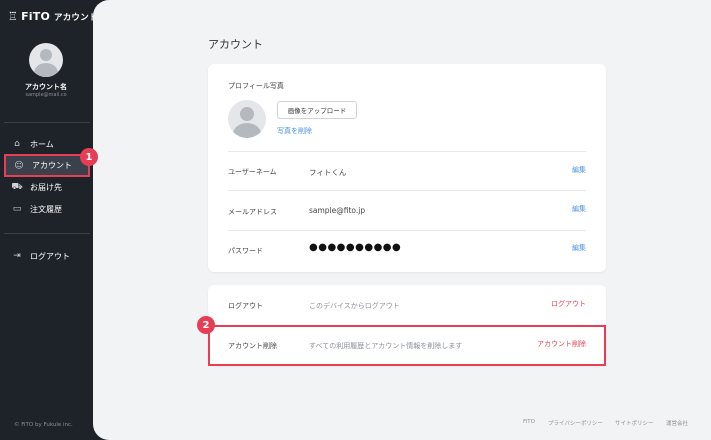 This screenshot has width=711, height=440. What do you see at coordinates (247, 119) in the screenshot?
I see `profile-avatar` at bounding box center [247, 119].